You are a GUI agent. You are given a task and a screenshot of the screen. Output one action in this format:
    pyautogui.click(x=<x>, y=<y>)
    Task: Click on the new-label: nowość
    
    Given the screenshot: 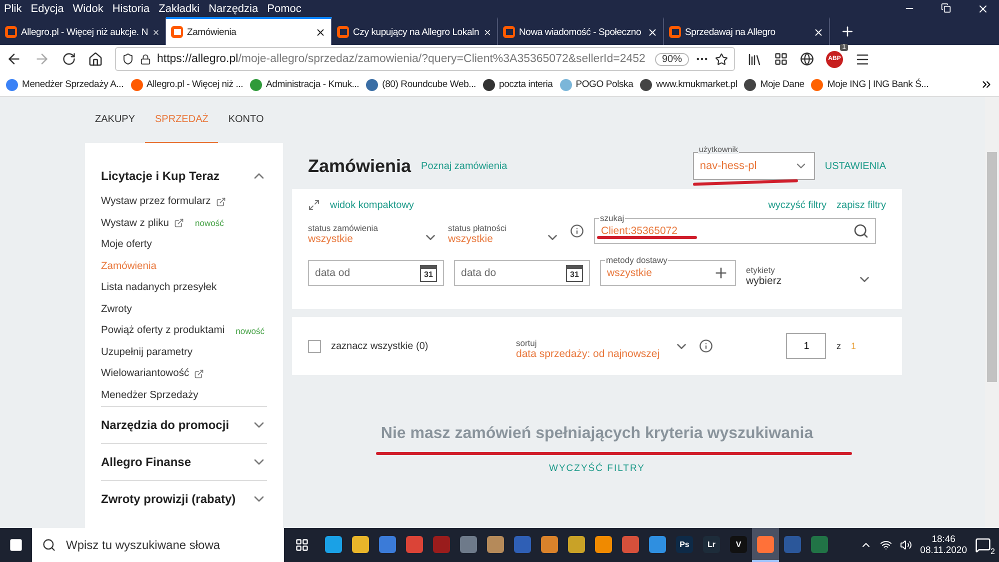 What is the action you would take?
    pyautogui.click(x=250, y=331)
    